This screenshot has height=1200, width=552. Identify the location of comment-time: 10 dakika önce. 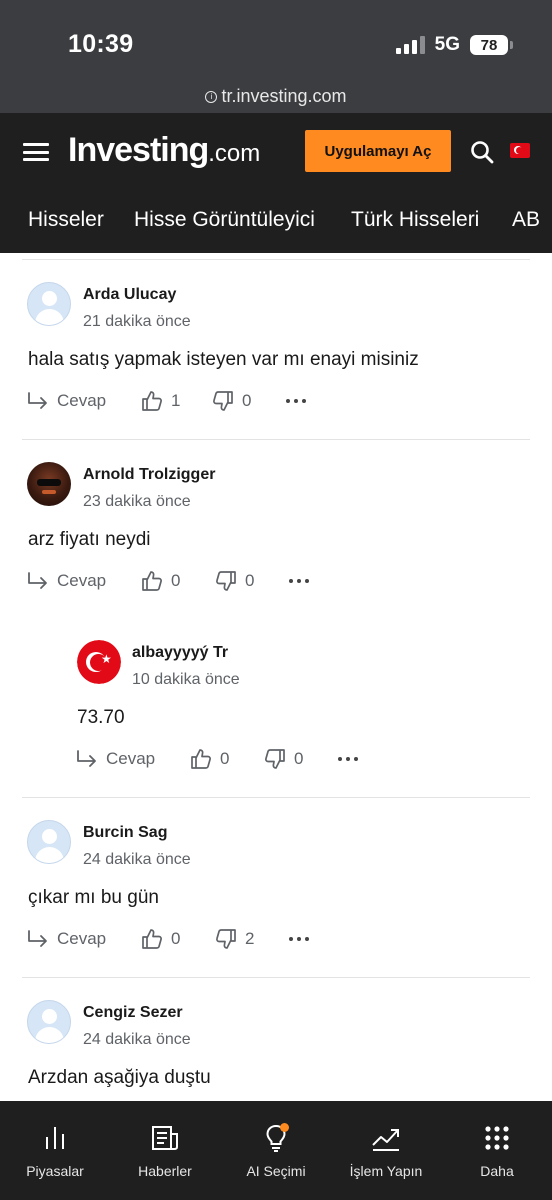
(186, 679).